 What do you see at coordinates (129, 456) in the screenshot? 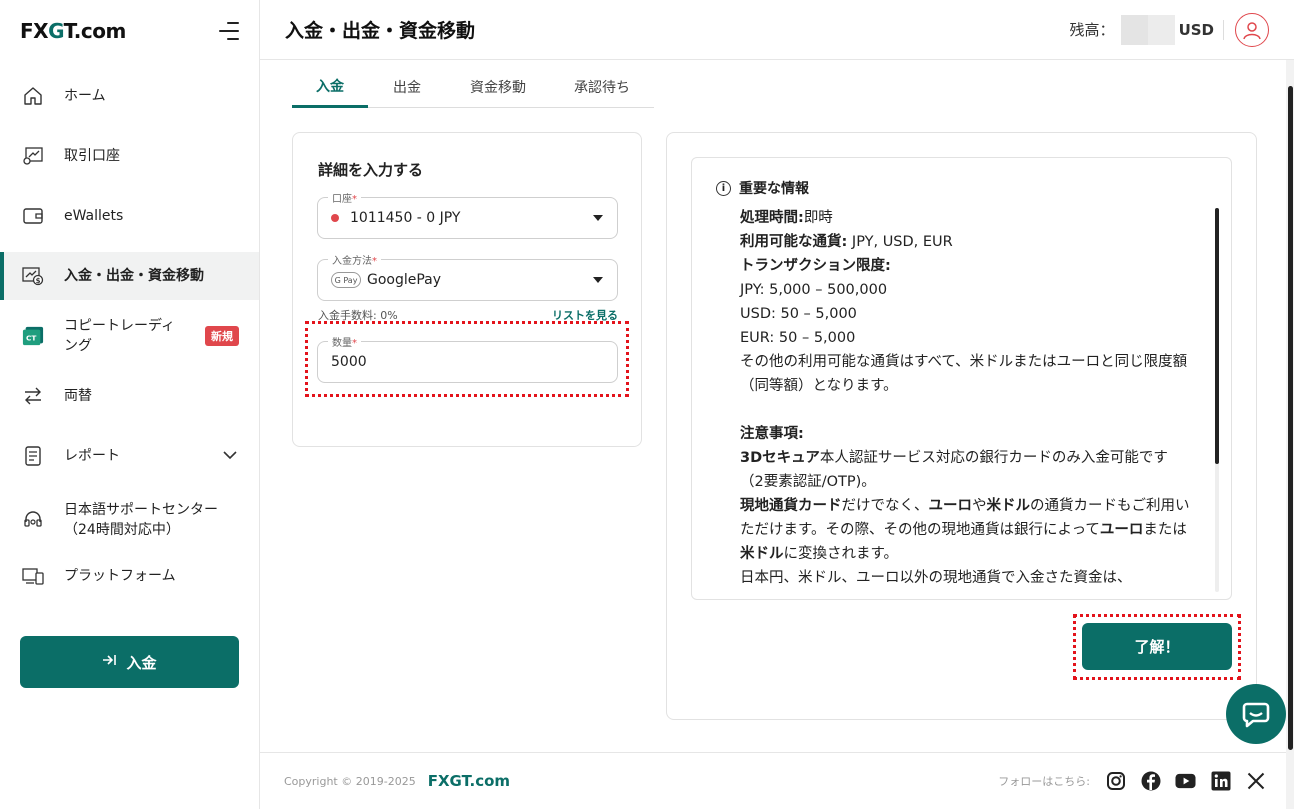
I see `sidebar-item-report: レポート` at bounding box center [129, 456].